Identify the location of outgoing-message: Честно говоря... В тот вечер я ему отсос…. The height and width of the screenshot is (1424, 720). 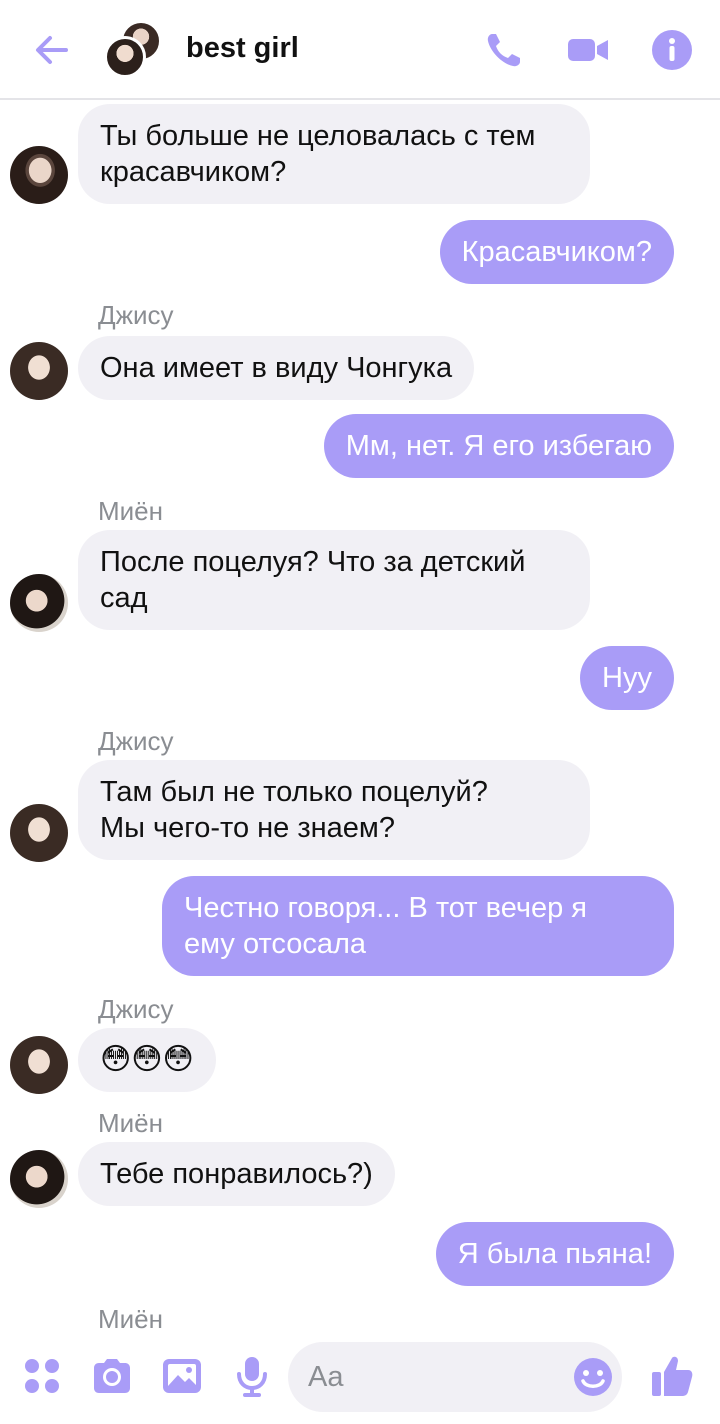
(418, 926).